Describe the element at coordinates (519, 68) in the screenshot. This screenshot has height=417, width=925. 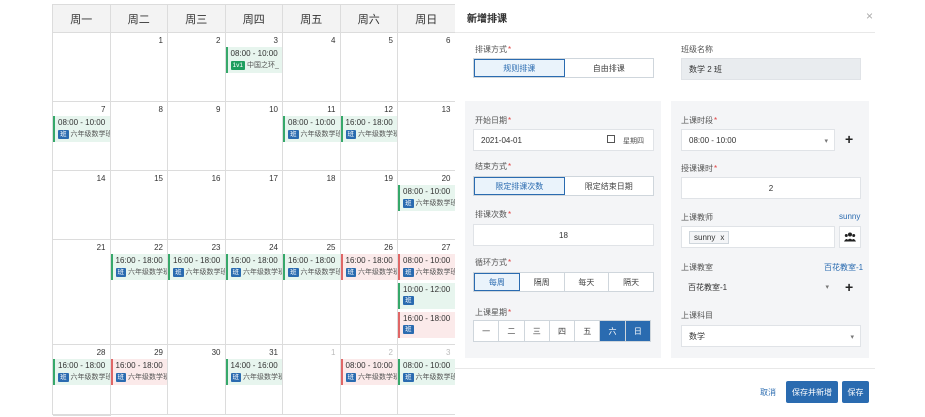
I see `mode-rule-option: 规则排课` at that location.